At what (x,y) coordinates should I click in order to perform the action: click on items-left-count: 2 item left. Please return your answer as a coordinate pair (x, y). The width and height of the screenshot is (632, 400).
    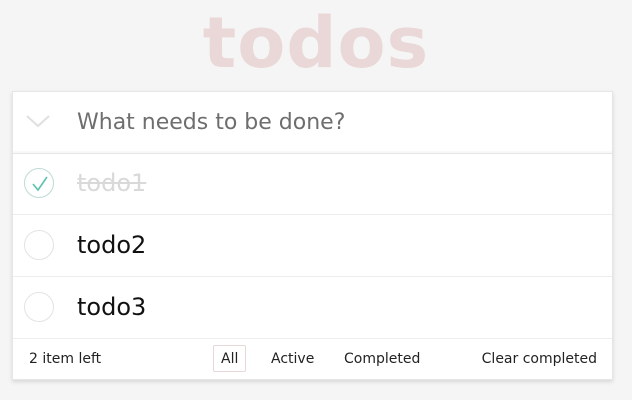
    Looking at the image, I should click on (65, 359).